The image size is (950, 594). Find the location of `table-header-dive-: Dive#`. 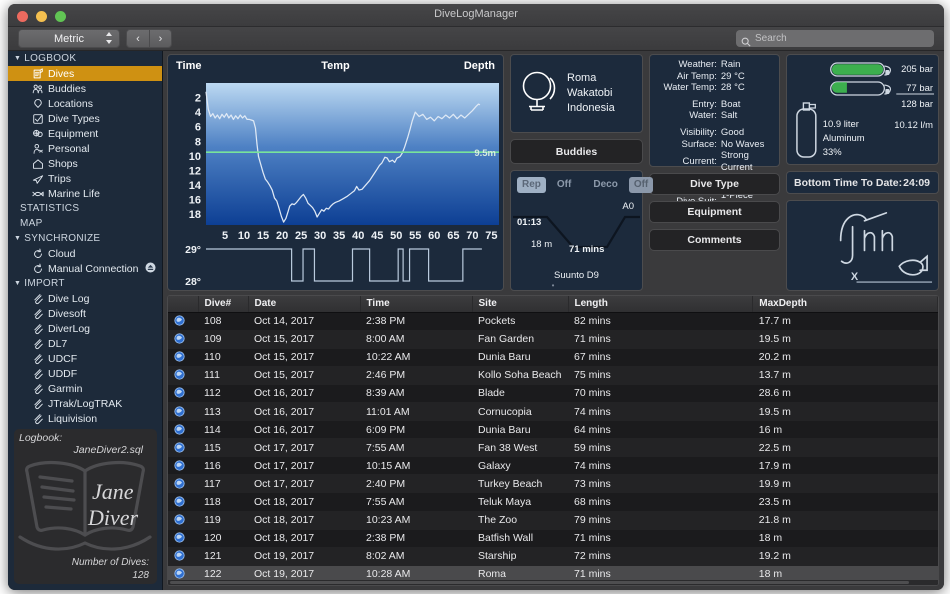

table-header-dive-: Dive# is located at coordinates (223, 304).